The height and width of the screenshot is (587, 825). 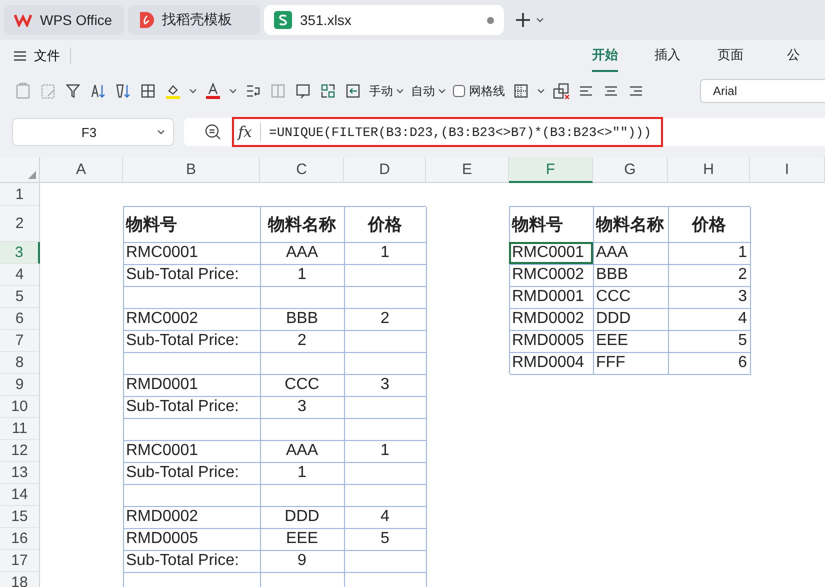 What do you see at coordinates (20, 275) in the screenshot?
I see `row-header: 4` at bounding box center [20, 275].